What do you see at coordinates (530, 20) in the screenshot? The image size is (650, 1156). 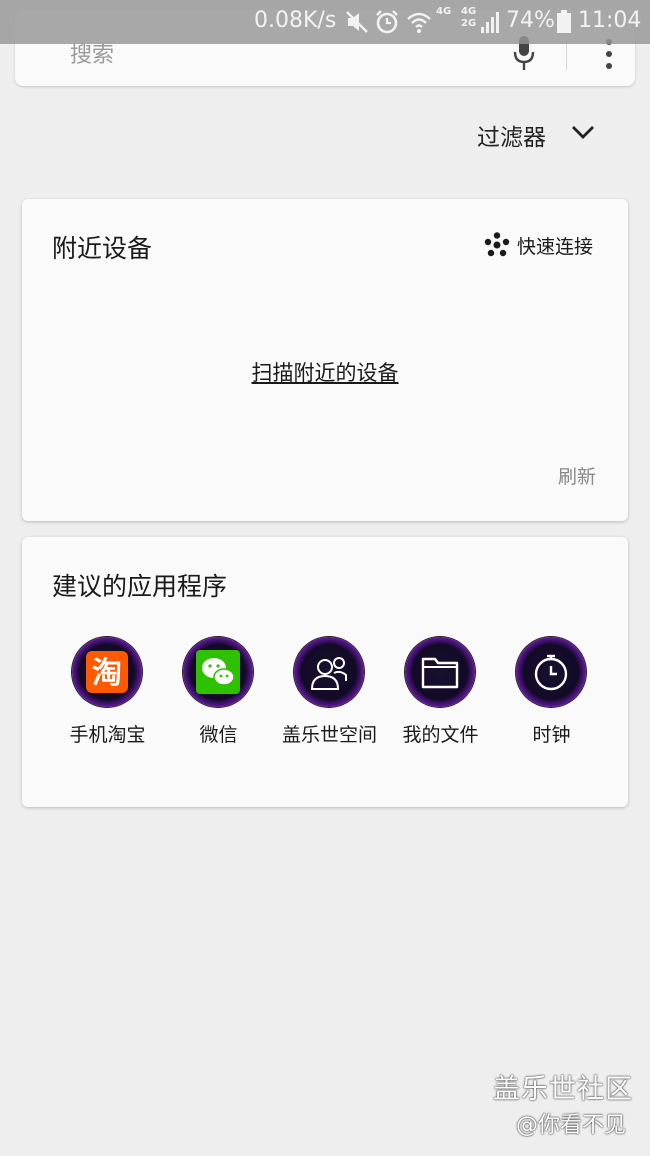 I see `battery-percent: 74%` at bounding box center [530, 20].